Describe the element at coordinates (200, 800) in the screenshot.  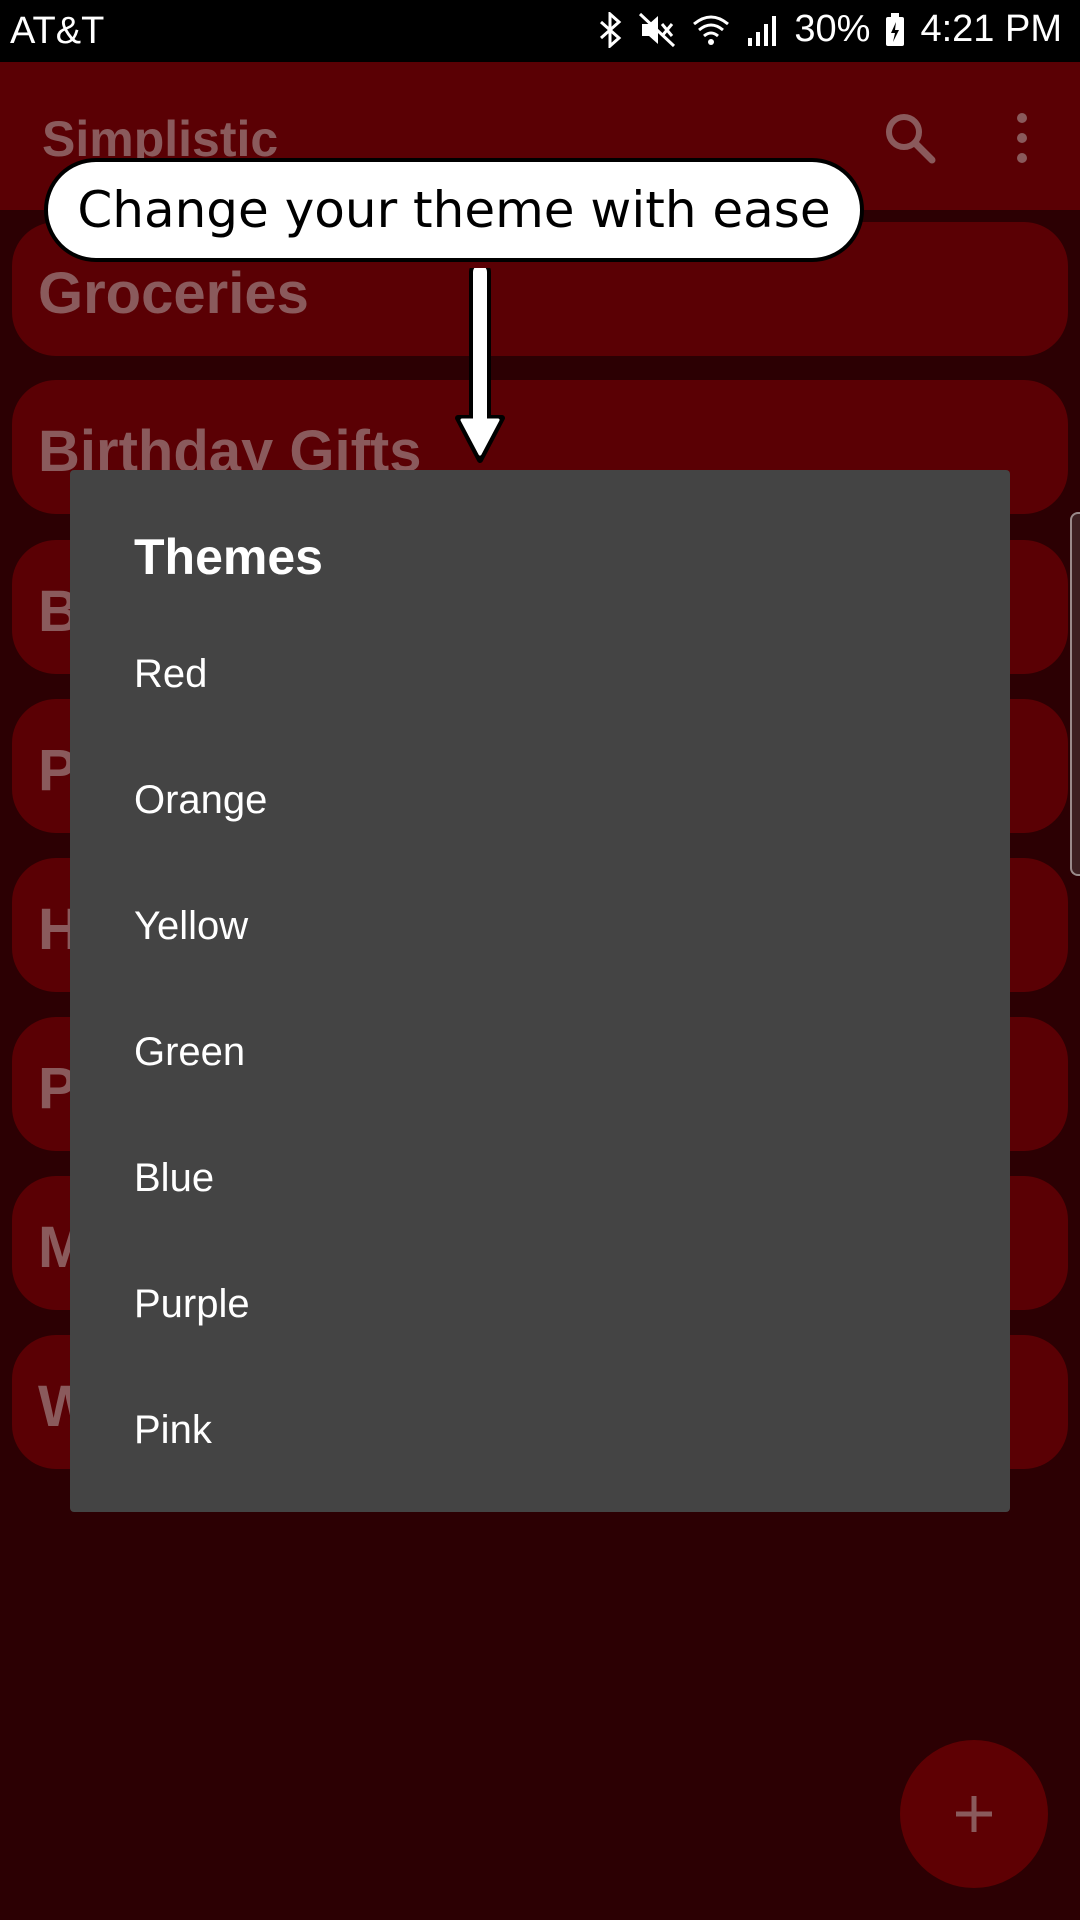
I see `theme-option-orange: Orange` at that location.